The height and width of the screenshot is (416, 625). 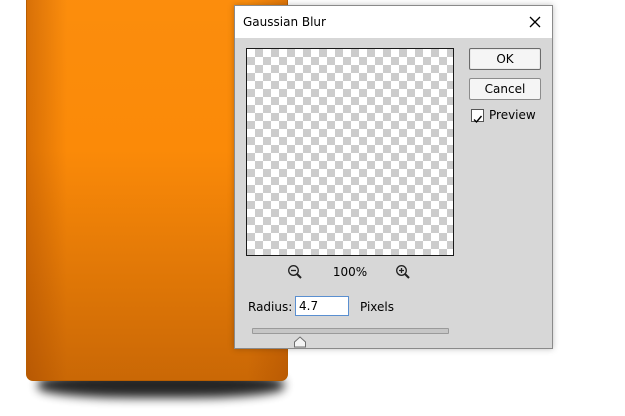 I want to click on zoom-out-button, so click(x=295, y=272).